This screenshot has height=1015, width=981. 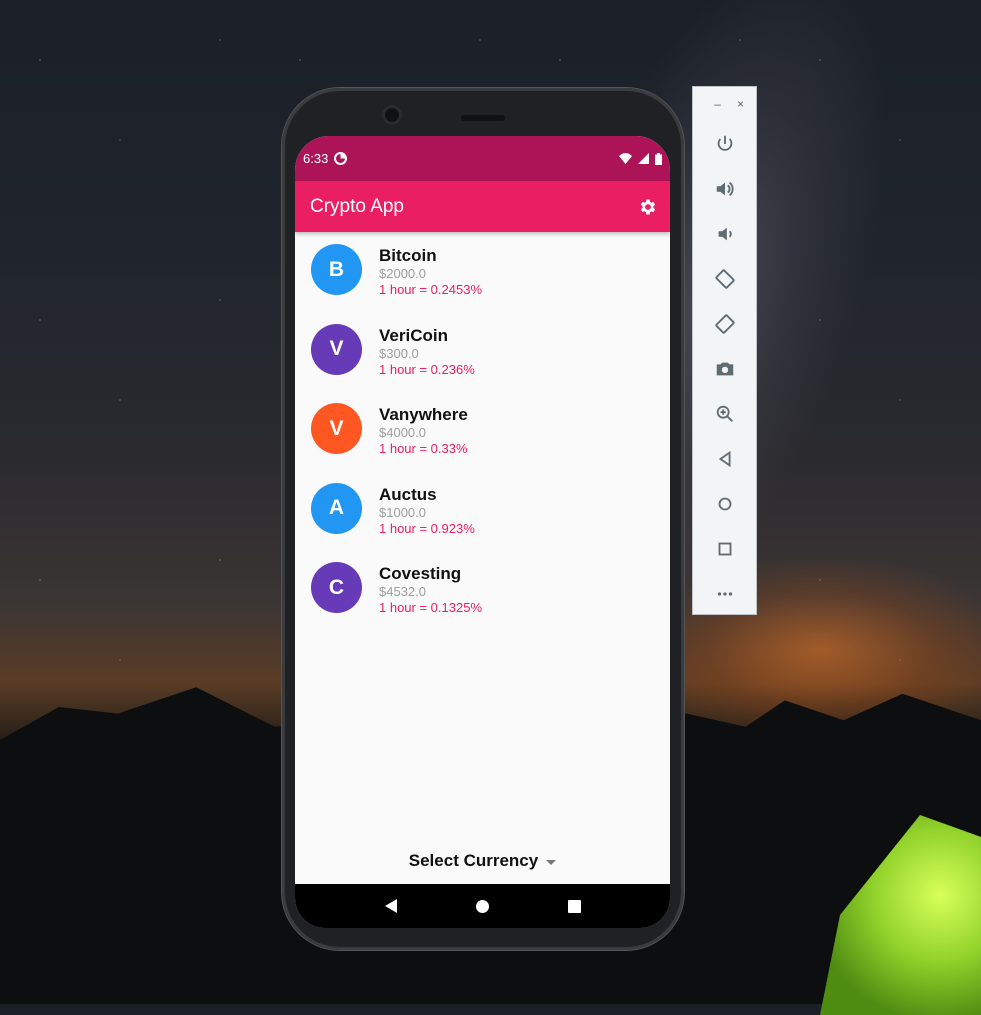 What do you see at coordinates (724, 368) in the screenshot?
I see `camera-icon` at bounding box center [724, 368].